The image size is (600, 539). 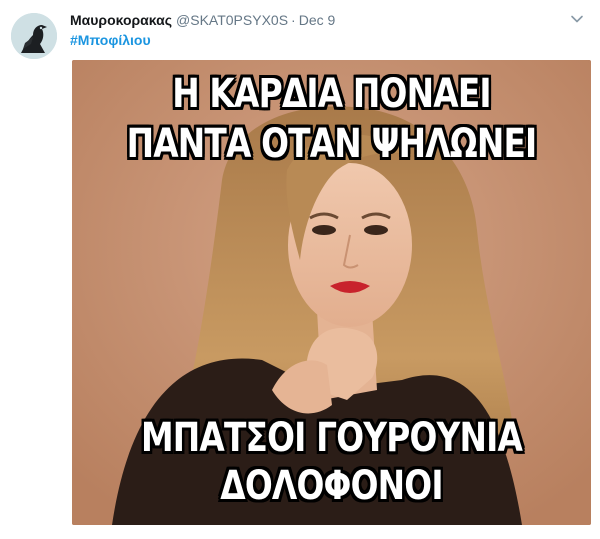 I want to click on avatar, so click(x=34, y=36).